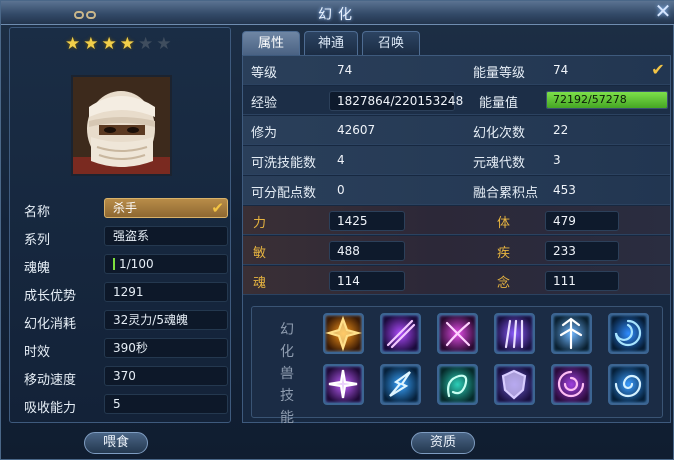 This screenshot has width=674, height=460. I want to click on table-row: 经验 1827864/220153248 能量值 72192/57278, so click(456, 100).